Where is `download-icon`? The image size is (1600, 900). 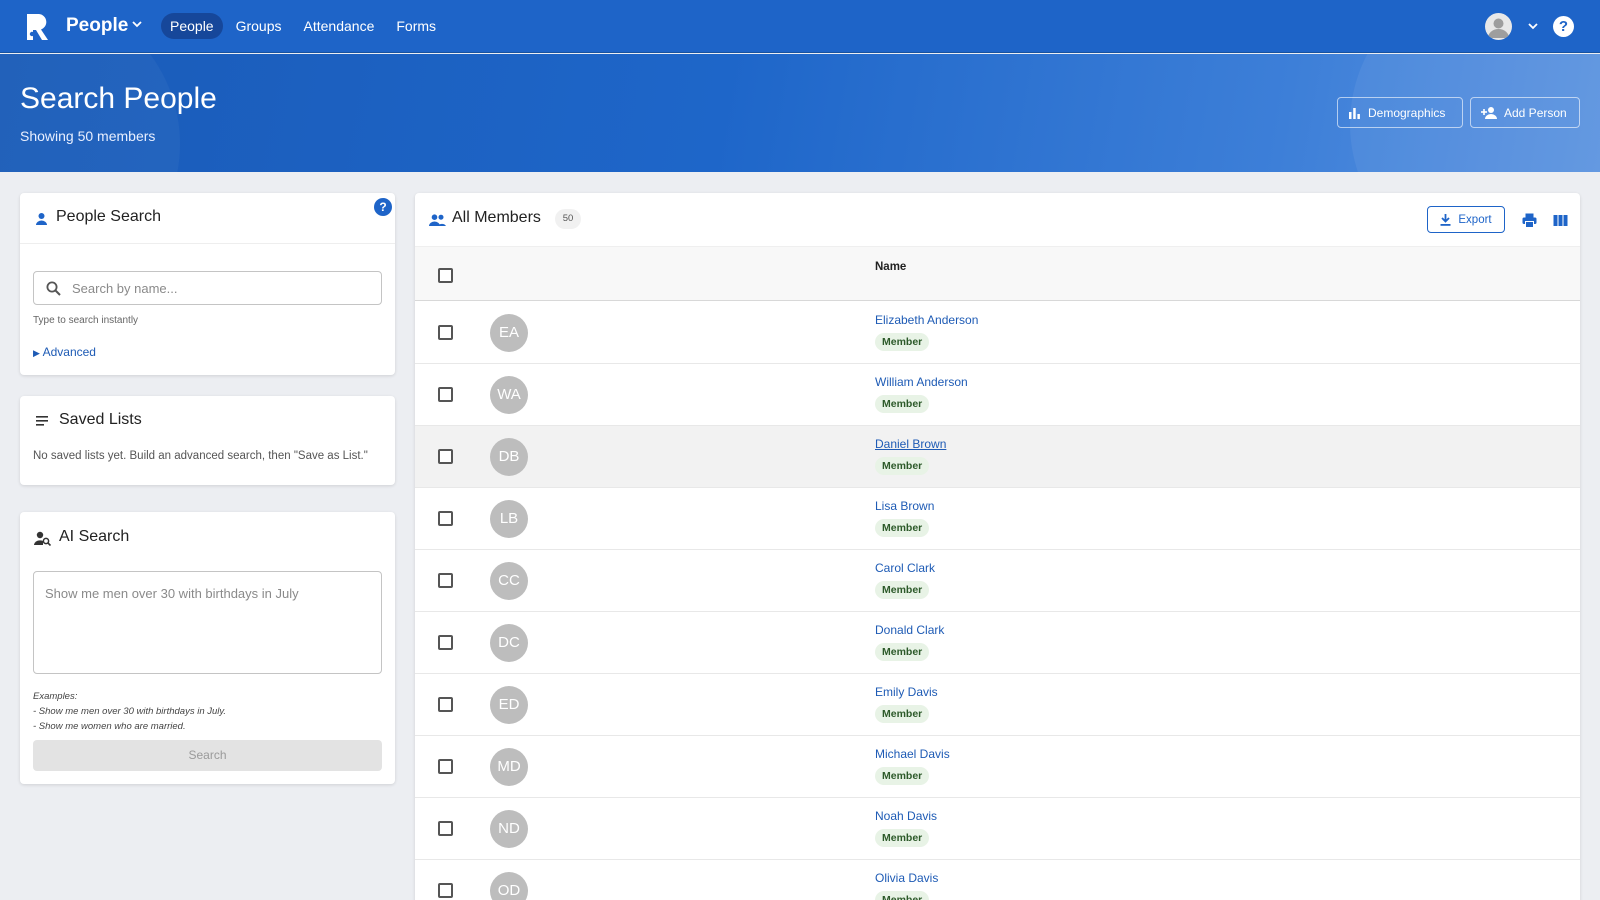 download-icon is located at coordinates (1445, 219).